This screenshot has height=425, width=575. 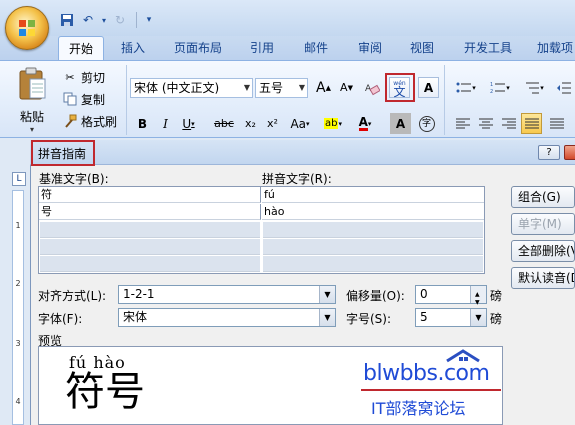 What do you see at coordinates (543, 251) in the screenshot?
I see `clear-all-button: 全部删除(V)` at bounding box center [543, 251].